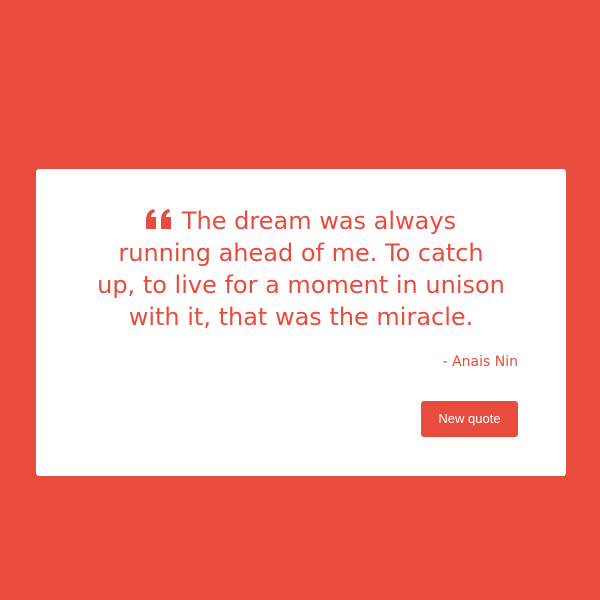 Image resolution: width=600 pixels, height=600 pixels. What do you see at coordinates (480, 362) in the screenshot?
I see `quote-author: - Anais Nin` at bounding box center [480, 362].